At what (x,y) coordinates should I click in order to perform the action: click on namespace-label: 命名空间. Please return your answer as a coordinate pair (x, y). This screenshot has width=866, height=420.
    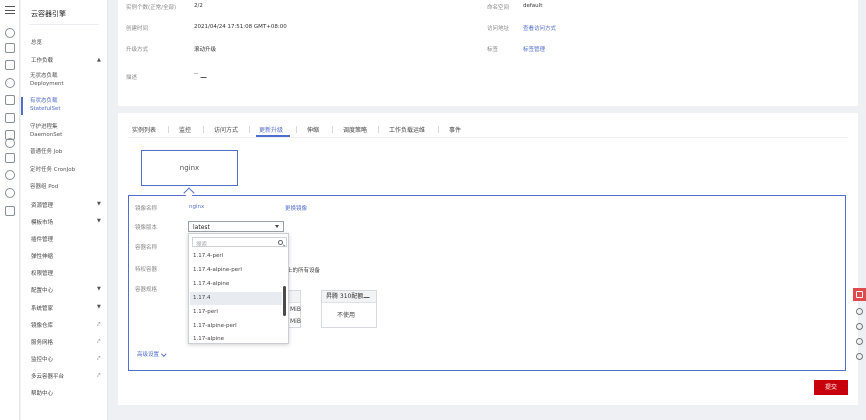
    Looking at the image, I should click on (498, 8).